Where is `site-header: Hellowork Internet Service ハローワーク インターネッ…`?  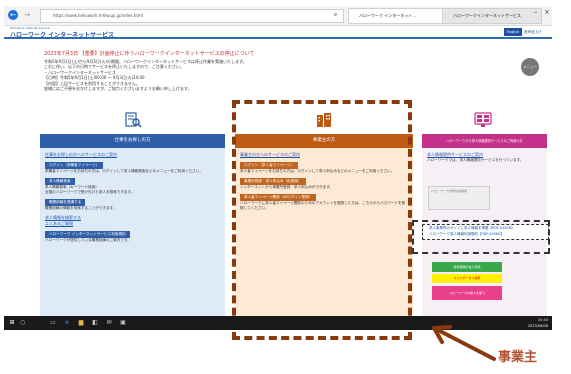
site-header: Hellowork Internet Service ハローワーク インターネッ… is located at coordinates (278, 32).